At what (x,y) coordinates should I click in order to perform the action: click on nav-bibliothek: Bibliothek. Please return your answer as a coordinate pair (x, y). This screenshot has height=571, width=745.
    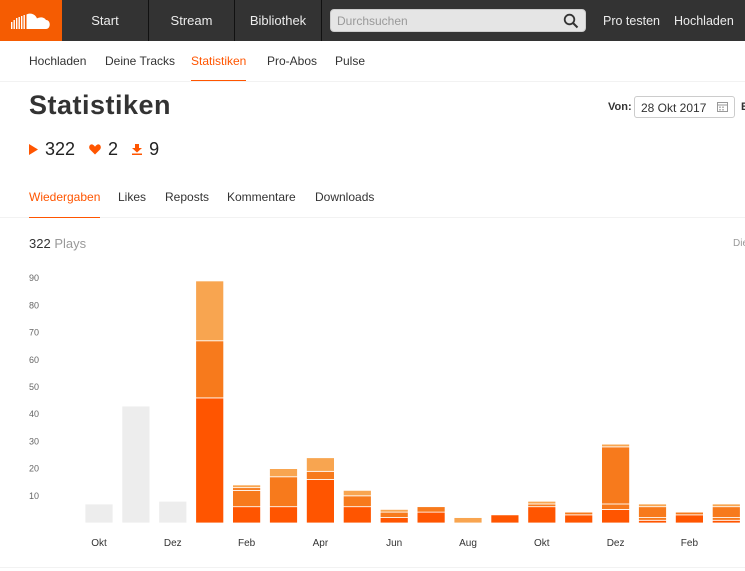
    Looking at the image, I should click on (278, 20).